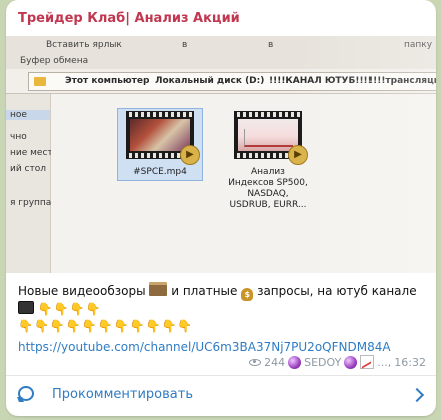 Image resolution: width=441 pixels, height=420 pixels. Describe the element at coordinates (107, 81) in the screenshot. I see `breadcrumb-computer: Этот компьютер` at that location.